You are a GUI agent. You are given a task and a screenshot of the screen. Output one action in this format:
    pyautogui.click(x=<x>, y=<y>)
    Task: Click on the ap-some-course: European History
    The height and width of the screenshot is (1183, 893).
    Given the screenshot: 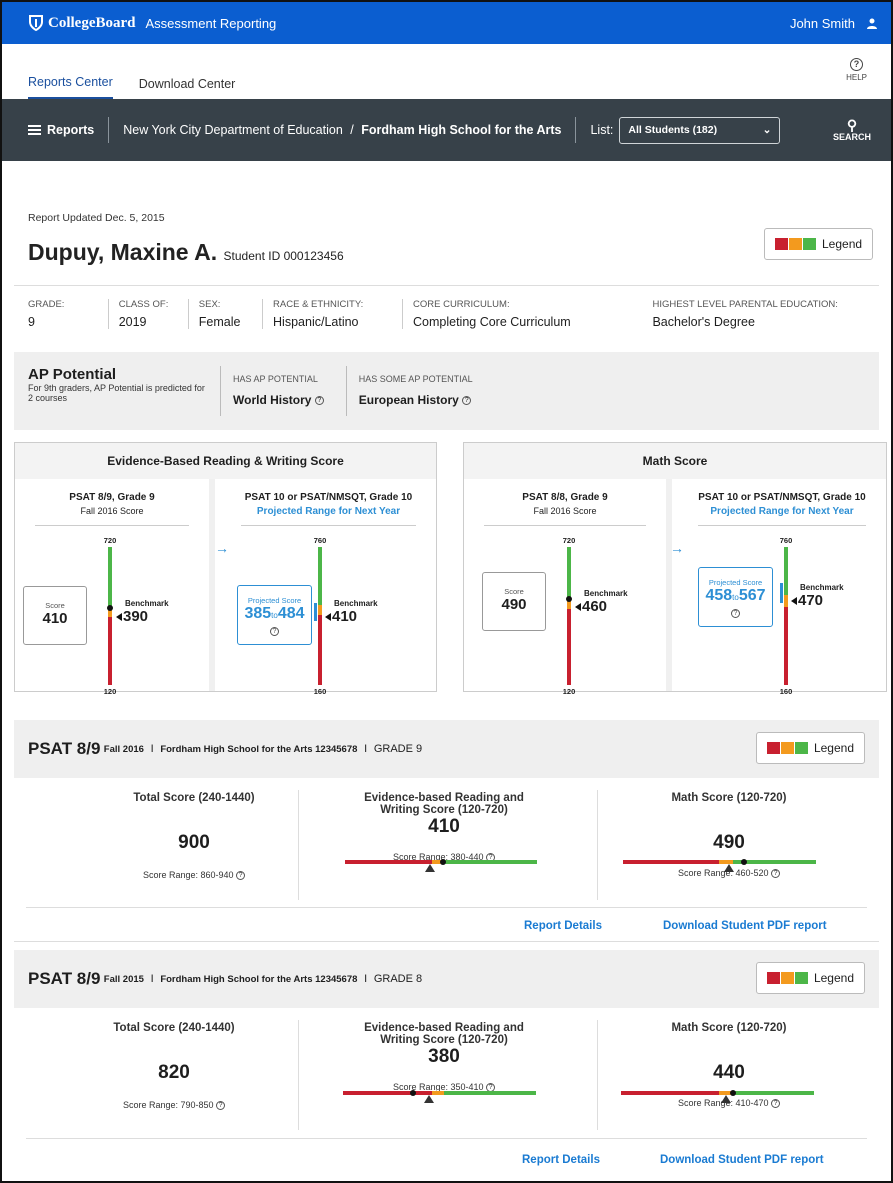 What is the action you would take?
    pyautogui.click(x=408, y=400)
    